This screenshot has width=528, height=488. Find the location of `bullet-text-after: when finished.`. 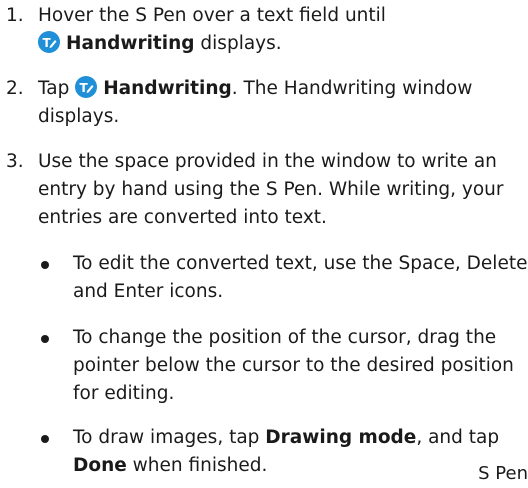

bullet-text-after: when finished. is located at coordinates (197, 465).